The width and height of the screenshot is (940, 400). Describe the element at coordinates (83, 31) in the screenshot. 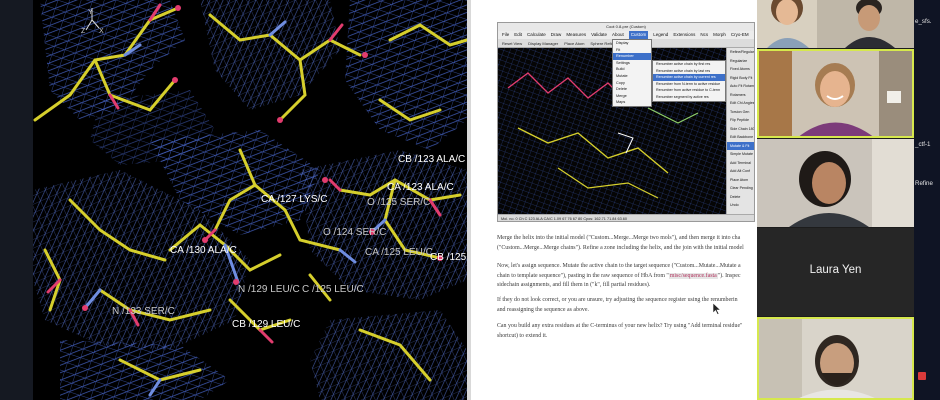

I see `axis-label-z: Z` at that location.